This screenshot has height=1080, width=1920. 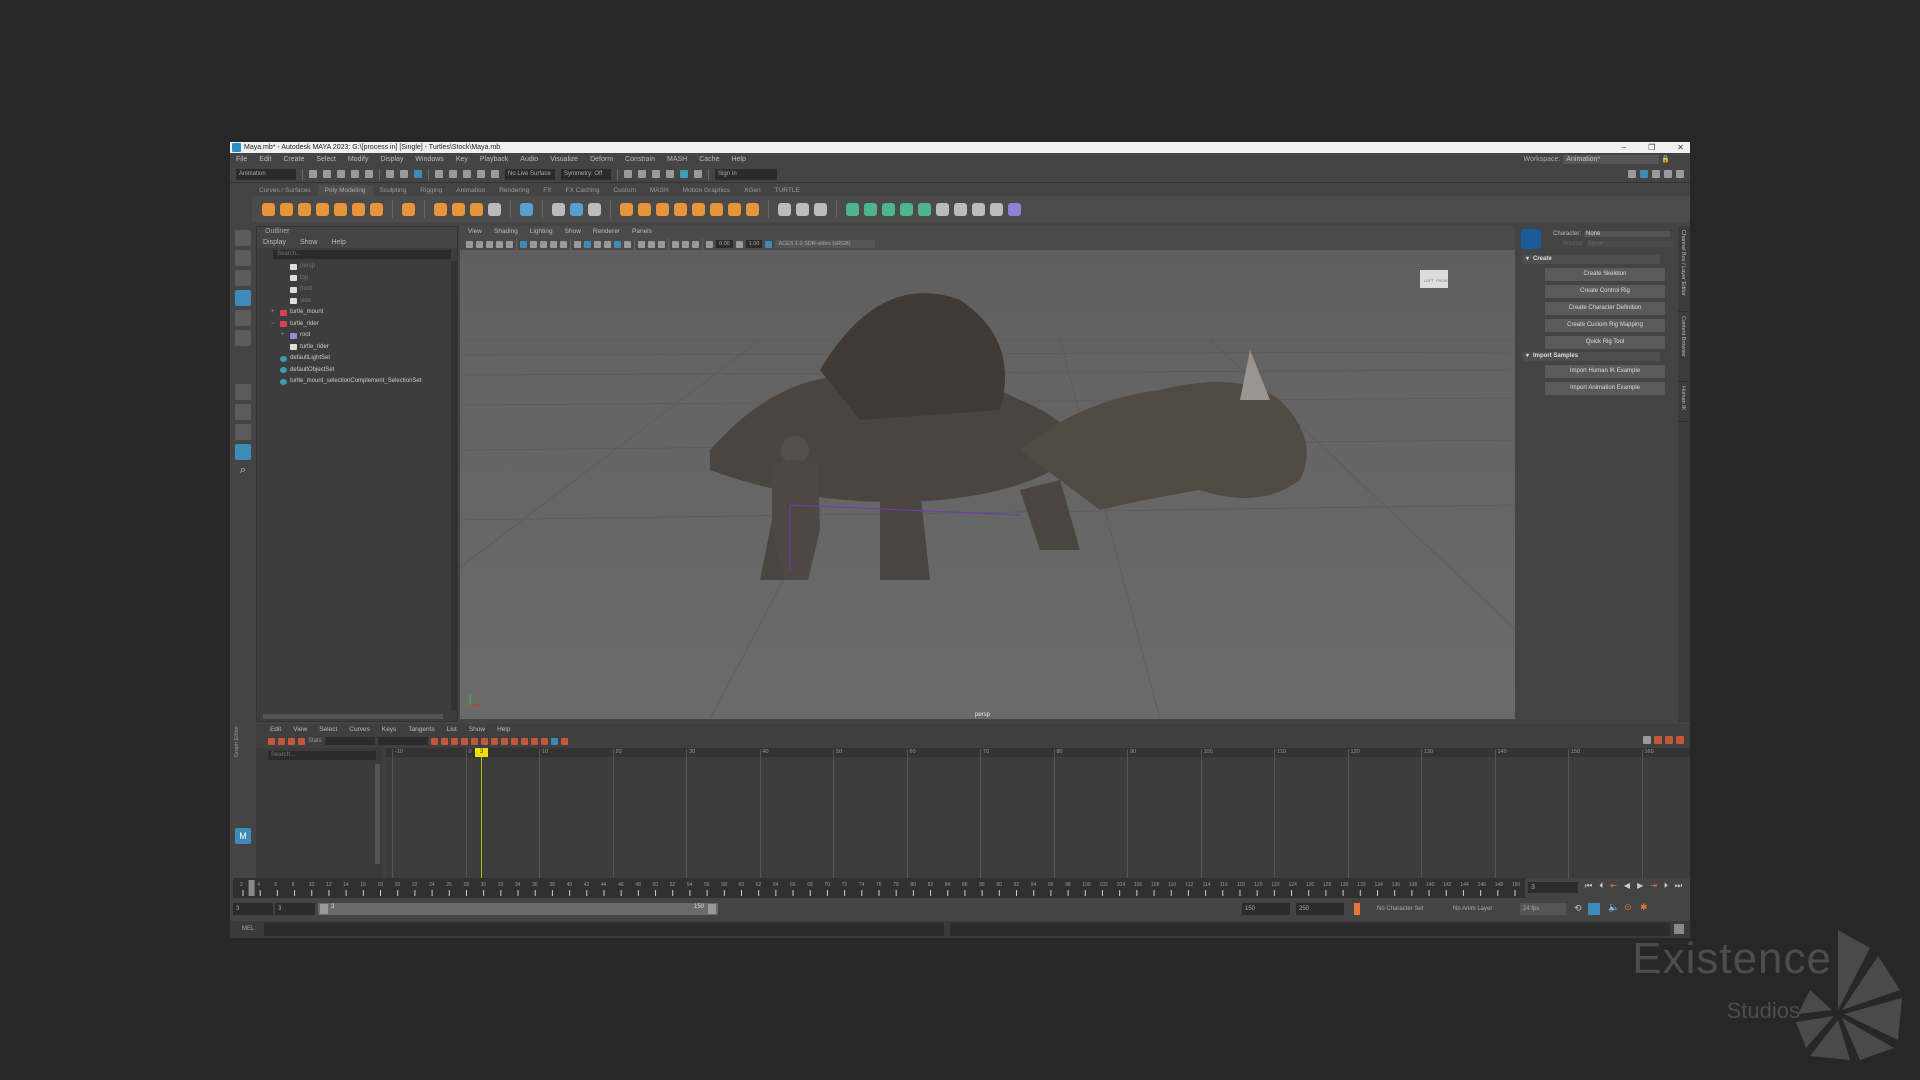 What do you see at coordinates (685, 244) in the screenshot?
I see `xray-icon` at bounding box center [685, 244].